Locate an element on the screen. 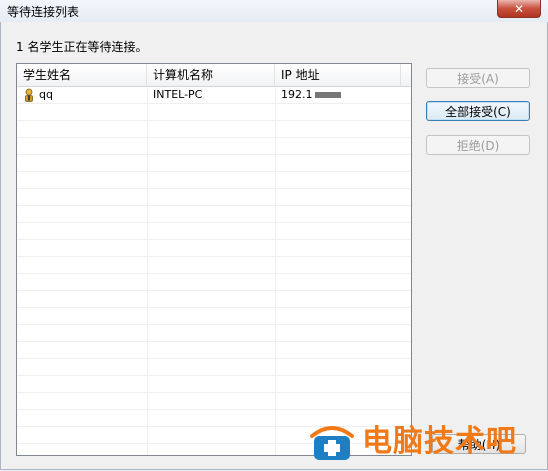 This screenshot has width=548, height=471. table-row: qq INTEL-PC 192.1 is located at coordinates (214, 95).